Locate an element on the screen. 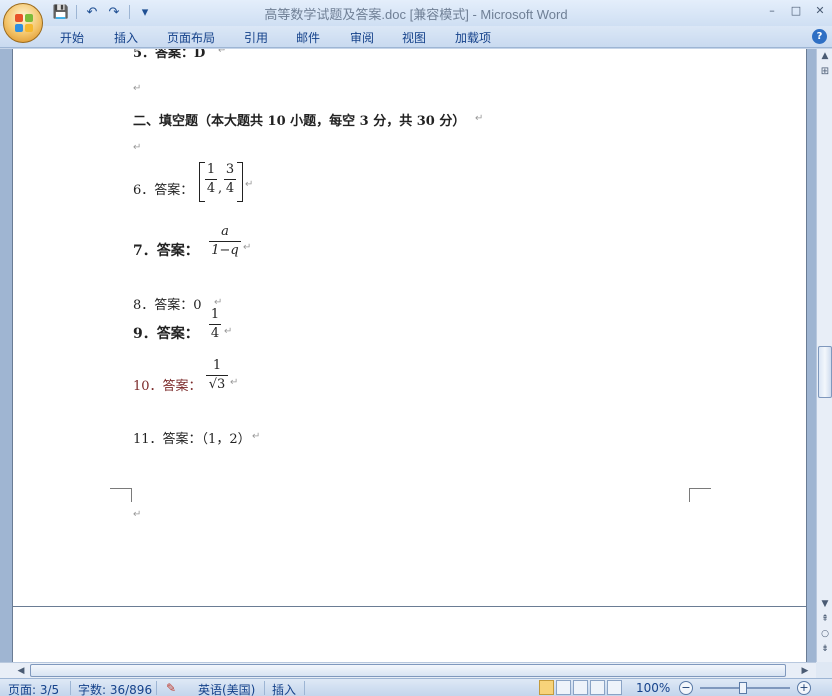  maximize-button: □ is located at coordinates (796, 10).